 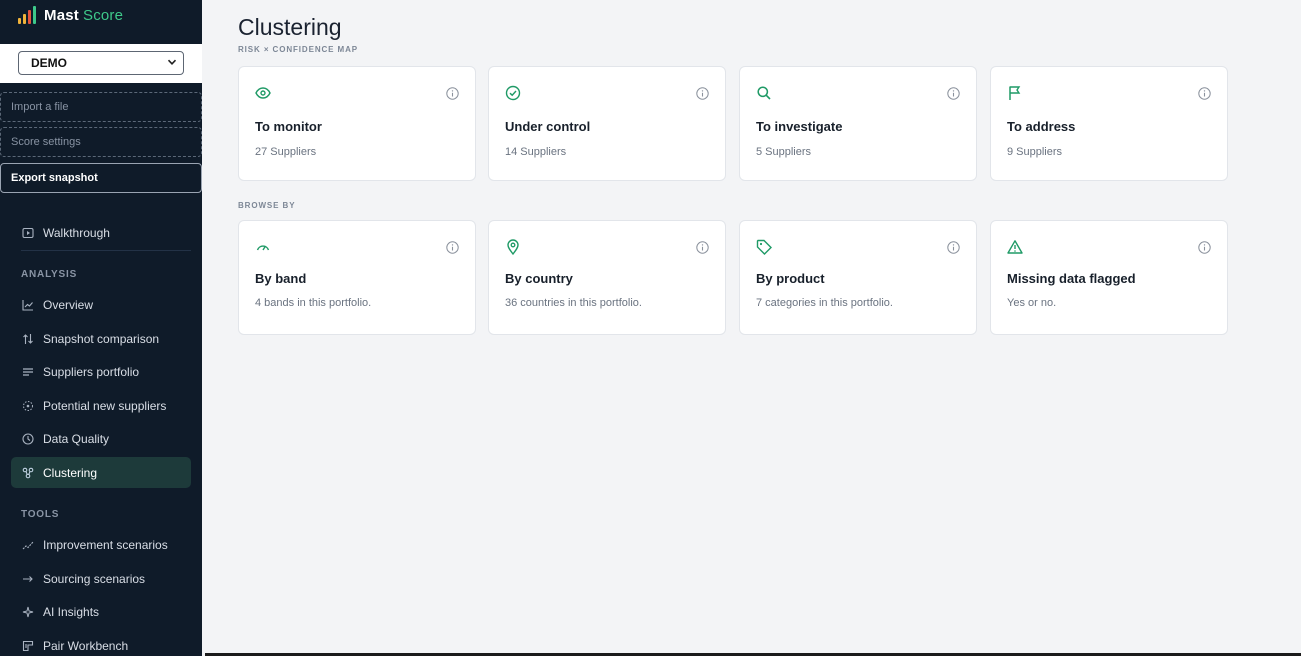 What do you see at coordinates (824, 303) in the screenshot?
I see `card-description: 7 categories in this portfolio.` at bounding box center [824, 303].